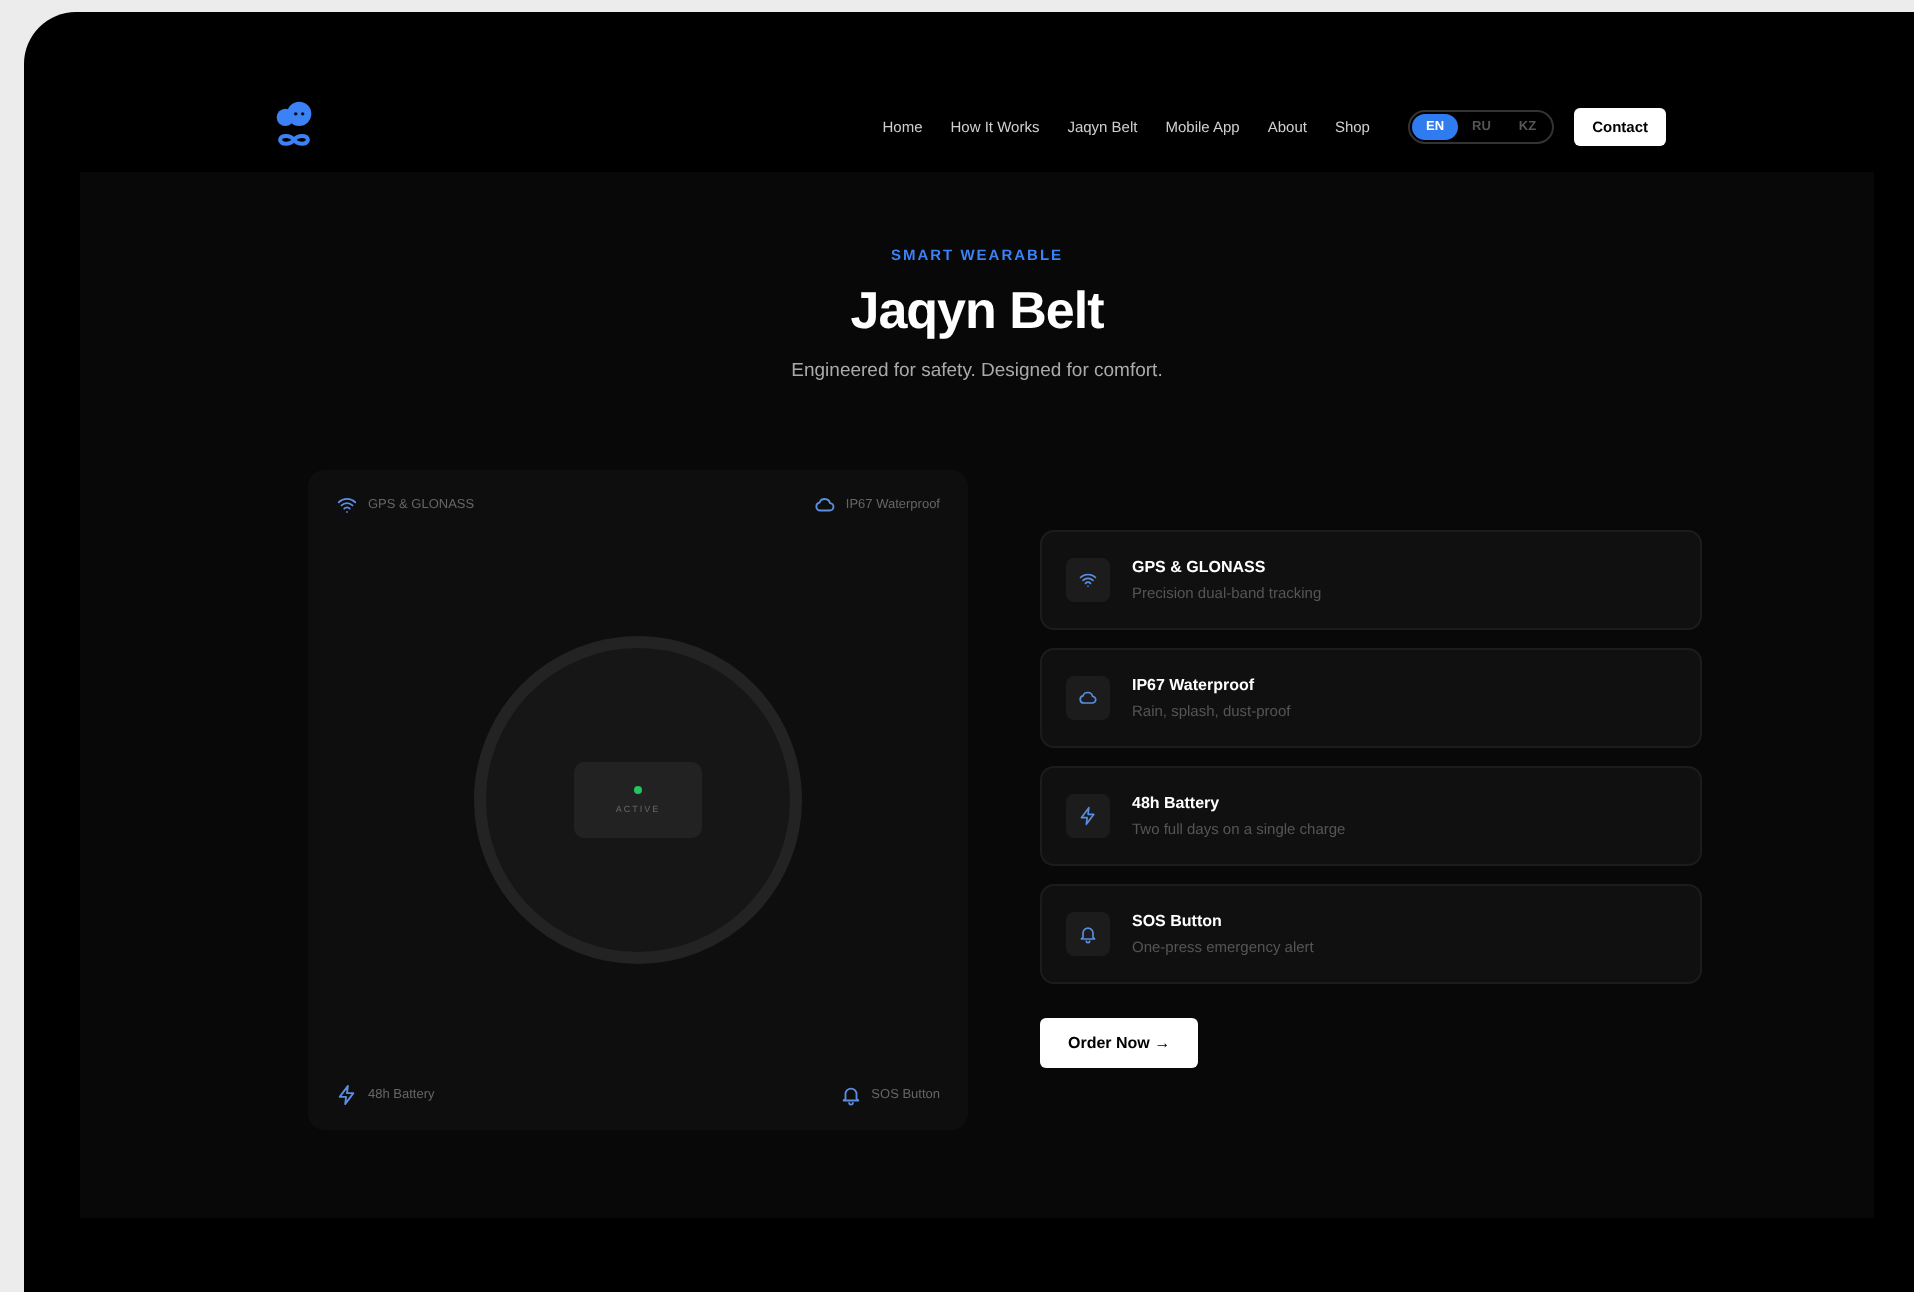  What do you see at coordinates (977, 311) in the screenshot?
I see `page-title: Jaqyn Belt` at bounding box center [977, 311].